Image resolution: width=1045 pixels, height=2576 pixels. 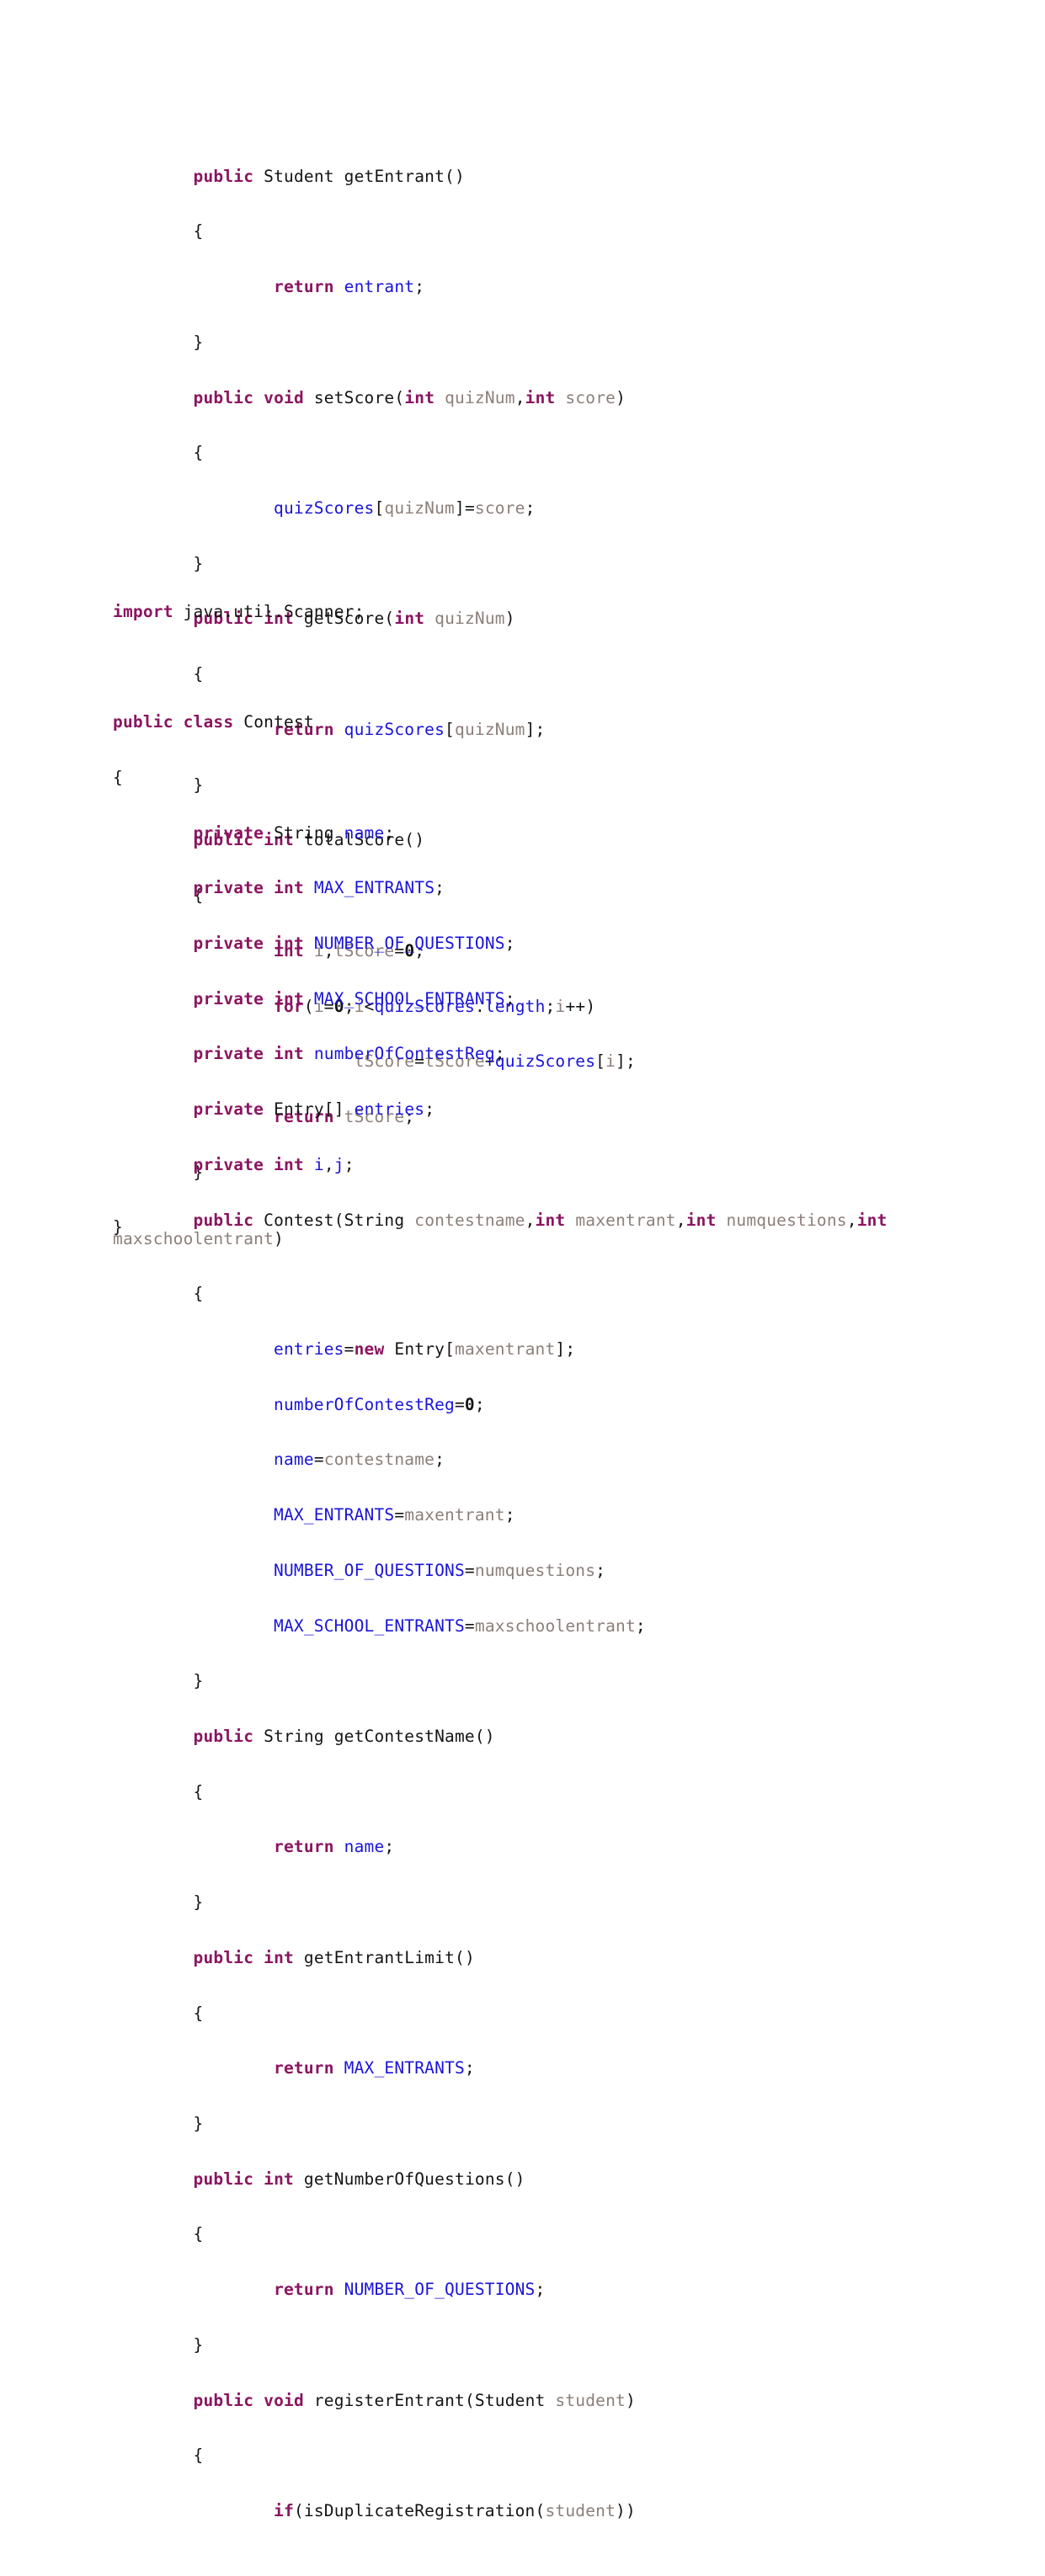 What do you see at coordinates (410, 2290) in the screenshot?
I see `code-line: return NUMBER_OF_QUESTIONS;` at bounding box center [410, 2290].